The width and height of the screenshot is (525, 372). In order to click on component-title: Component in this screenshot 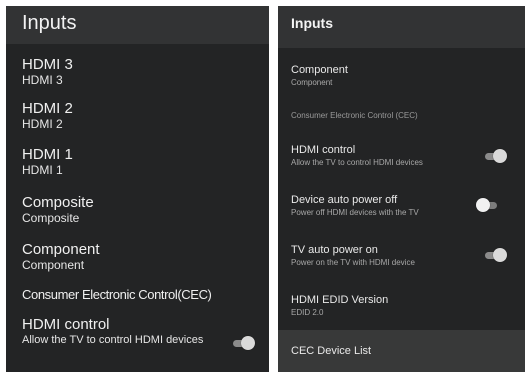, I will do `click(319, 70)`.